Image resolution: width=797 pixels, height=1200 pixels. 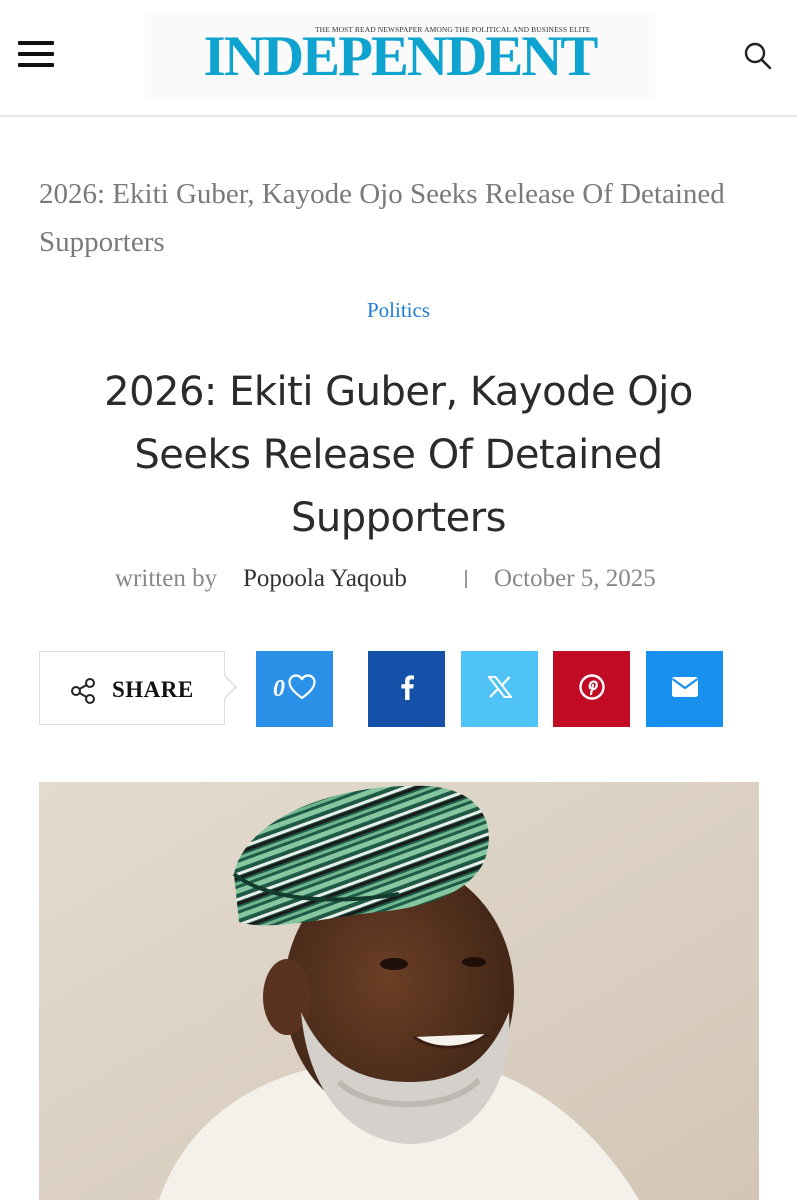 What do you see at coordinates (758, 56) in the screenshot?
I see `search-icon` at bounding box center [758, 56].